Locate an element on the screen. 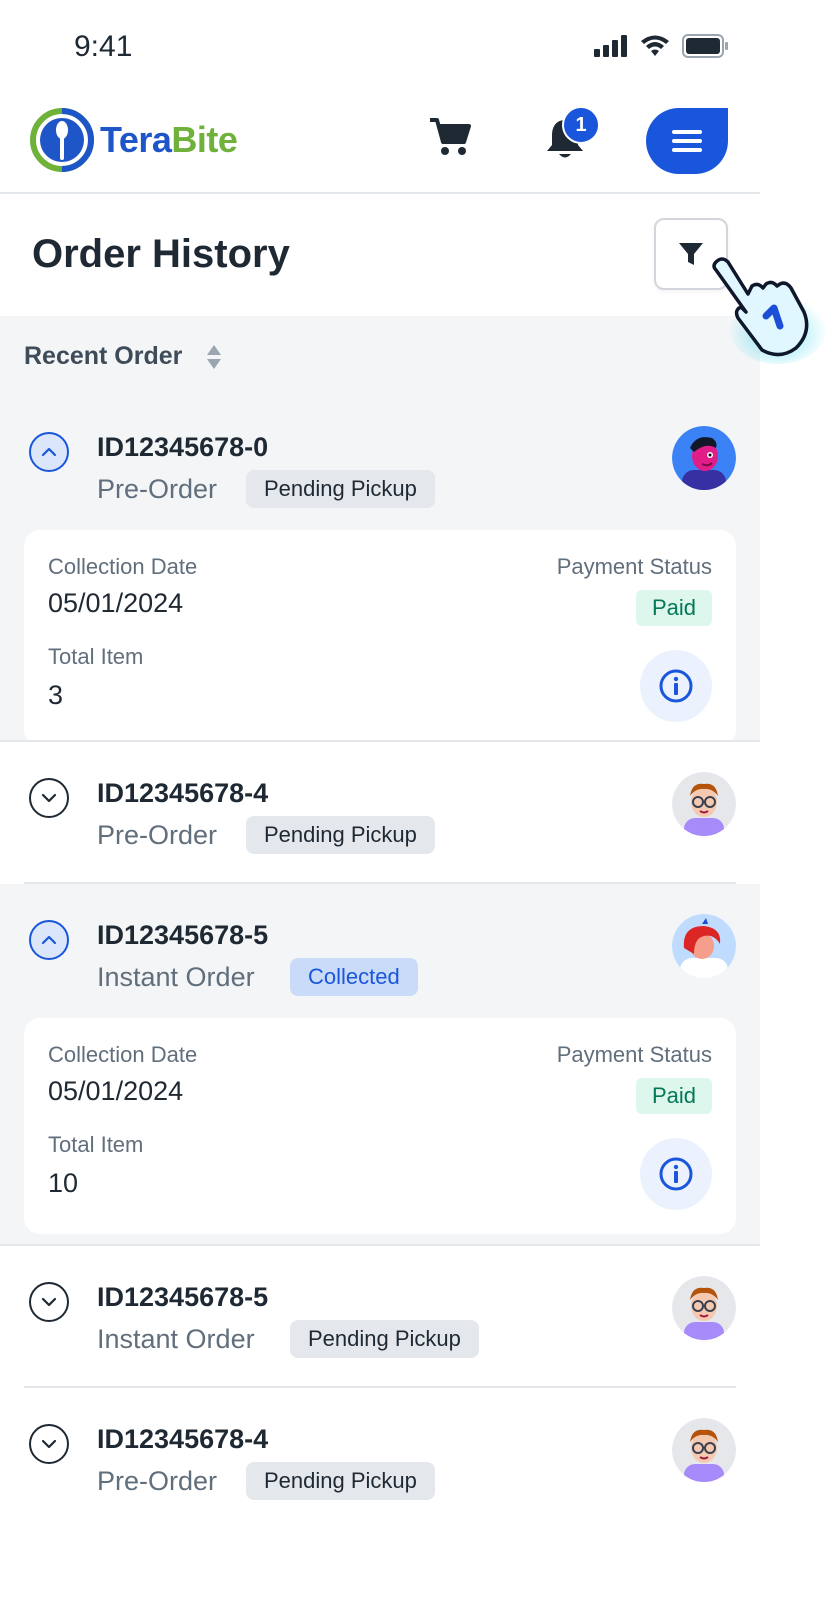  sort-bar: Recent Order is located at coordinates (380, 357).